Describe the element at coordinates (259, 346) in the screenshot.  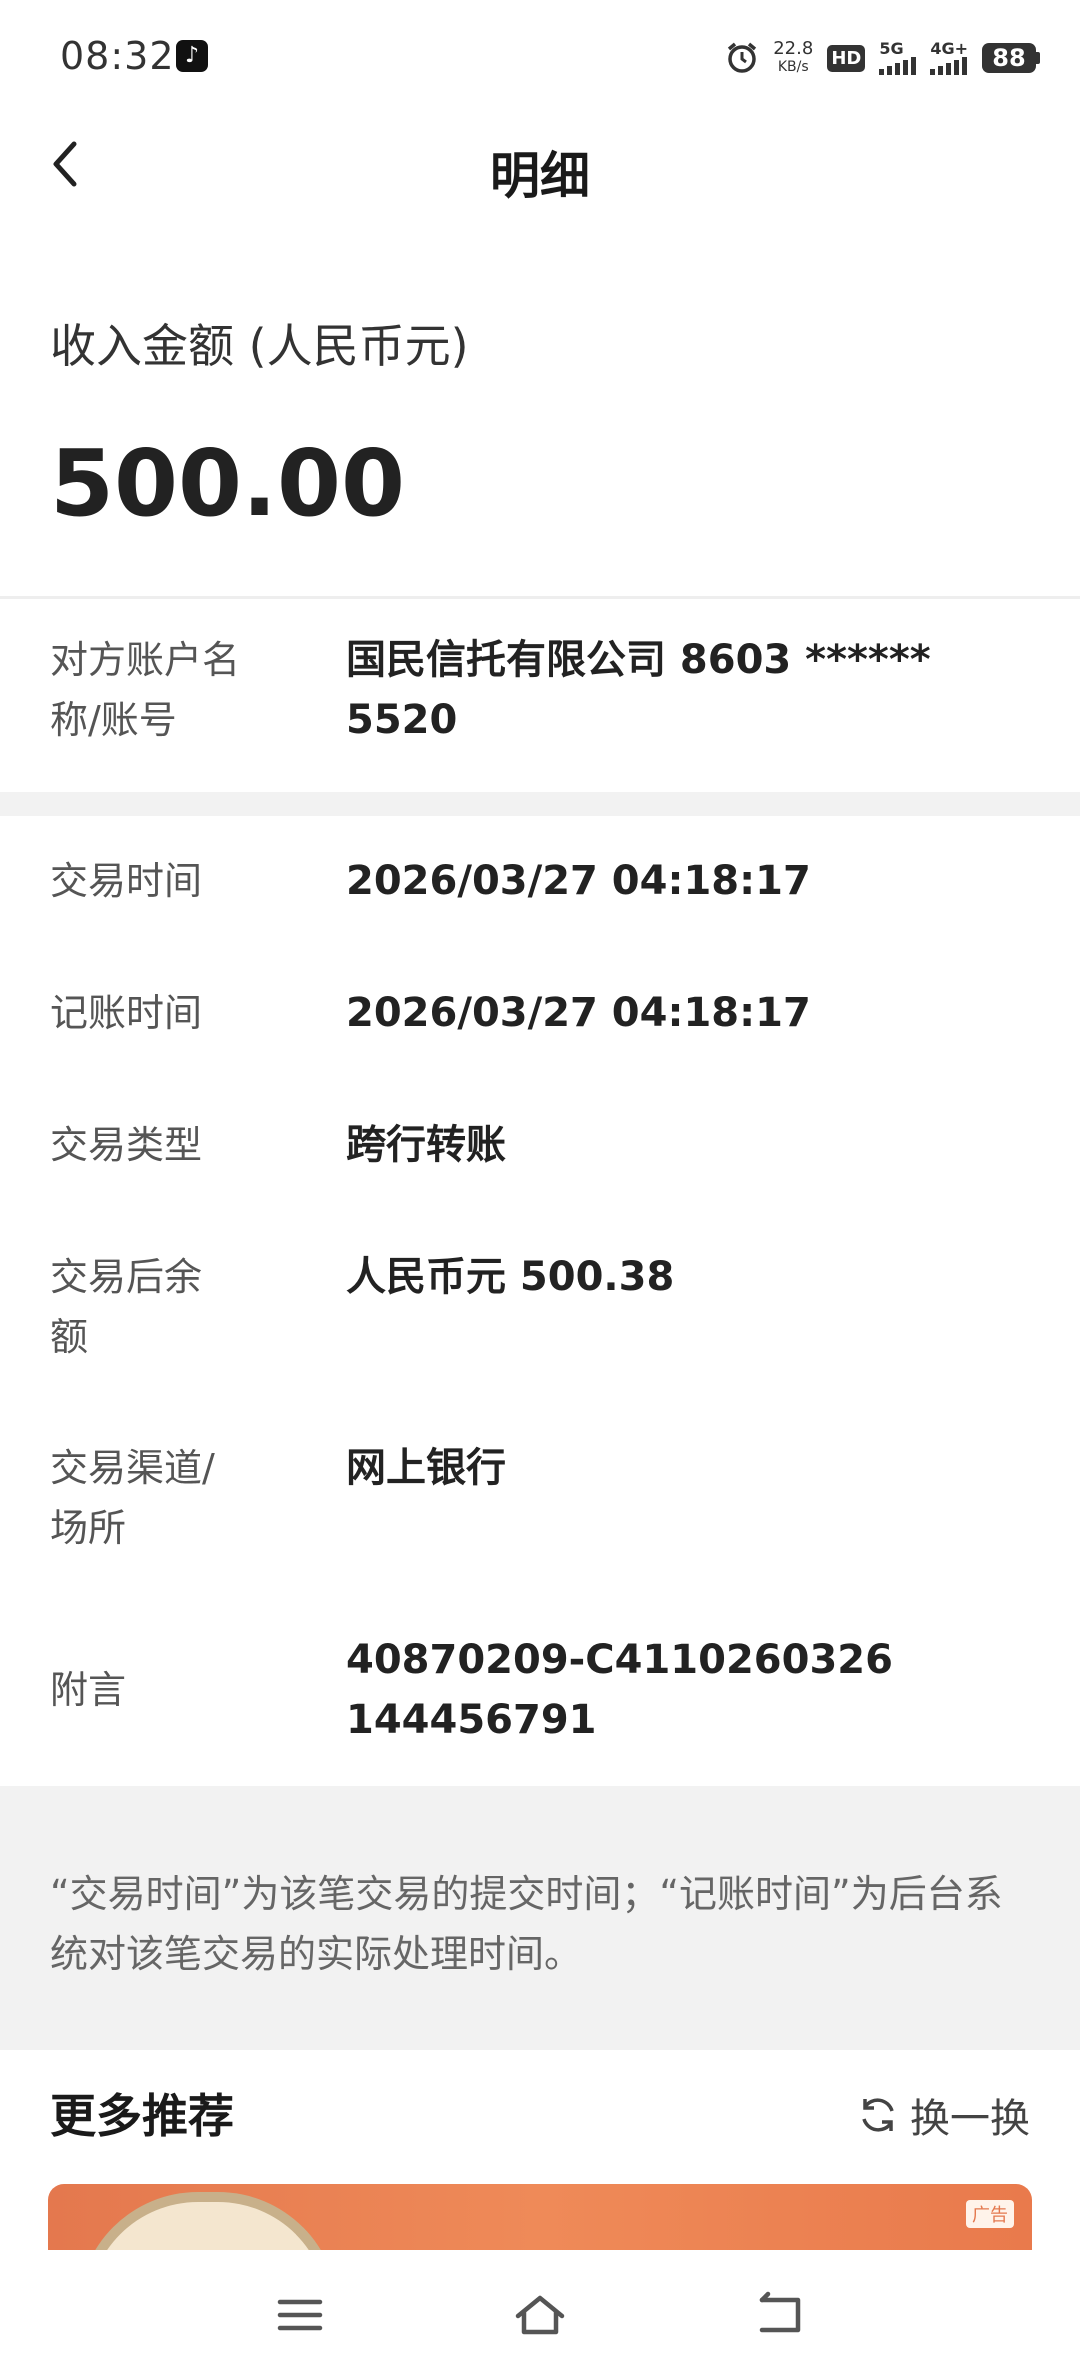
I see `amount-label: 收入金额 (人民币元)` at that location.